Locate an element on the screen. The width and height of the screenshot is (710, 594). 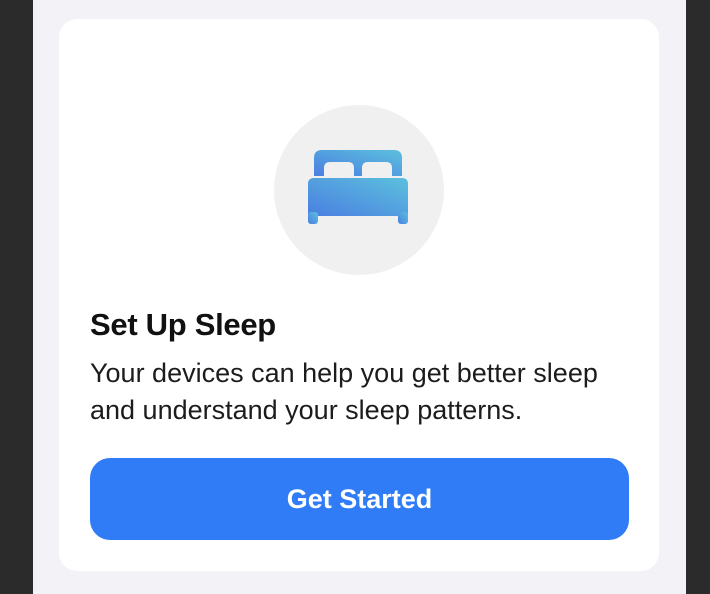
get-started-button: Get Started is located at coordinates (359, 499).